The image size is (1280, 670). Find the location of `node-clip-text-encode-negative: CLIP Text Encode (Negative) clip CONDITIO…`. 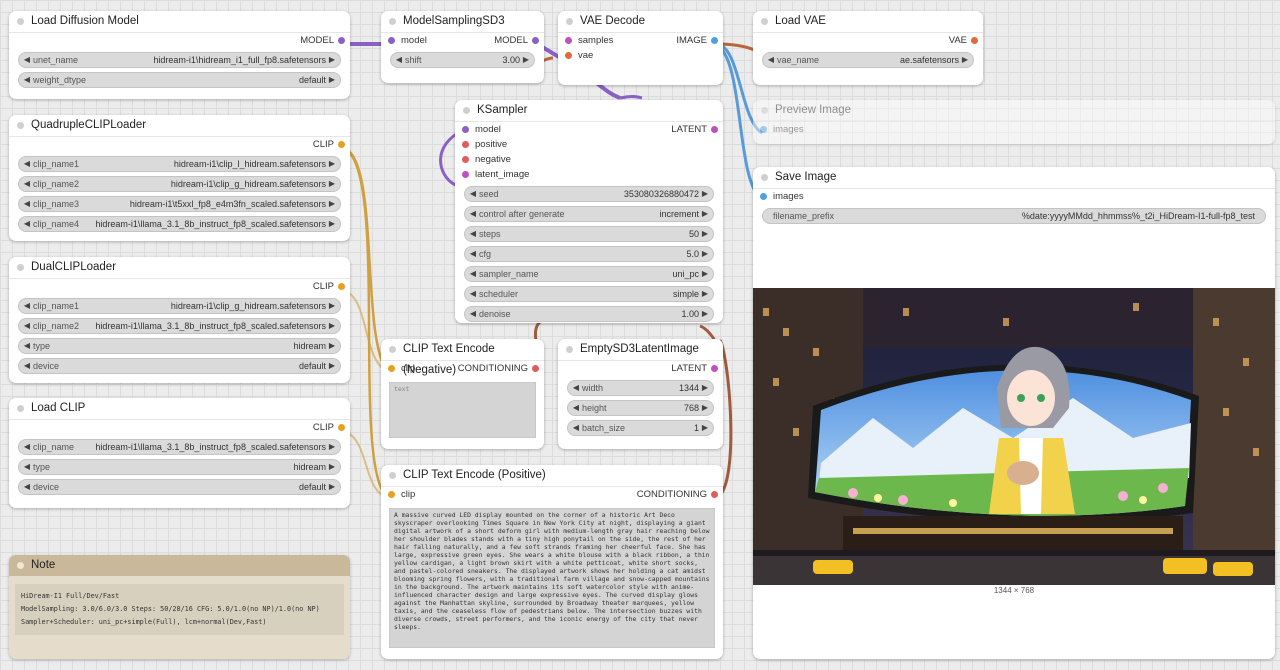

node-clip-text-encode-negative: CLIP Text Encode (Negative) clip CONDITIO… is located at coordinates (462, 394).